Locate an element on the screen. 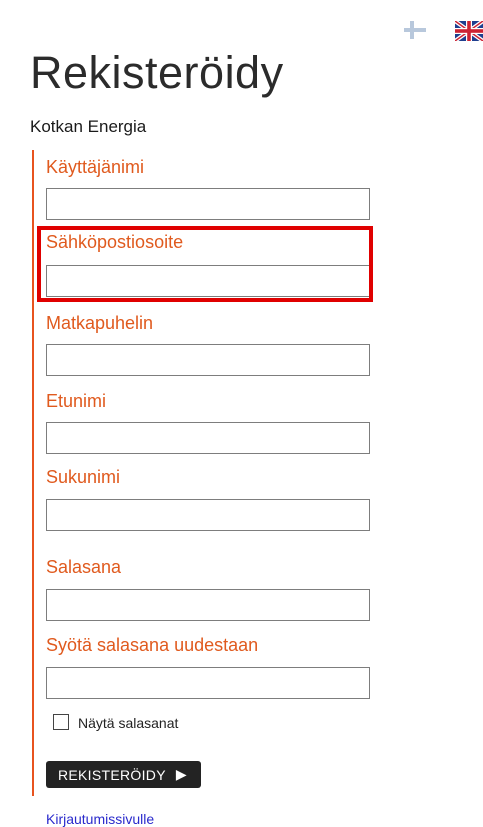 Image resolution: width=483 pixels, height=827 pixels. username-label: Käyttäjänimi is located at coordinates (95, 167).